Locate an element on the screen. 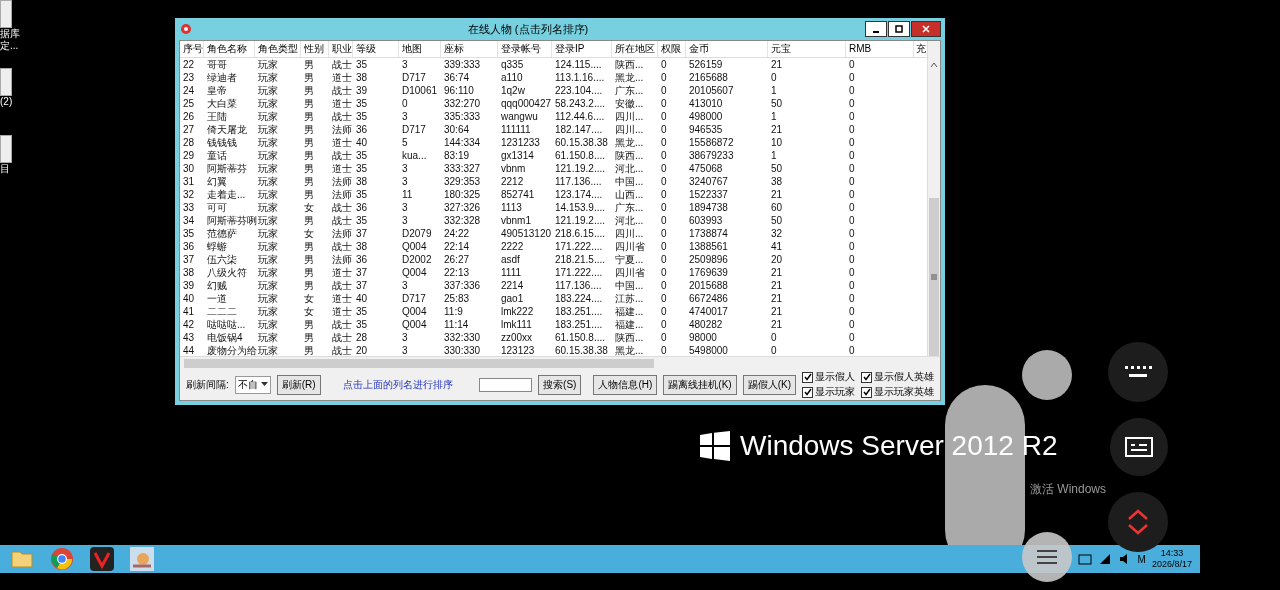 The image size is (1280, 590). table-cell-text: 5498000 is located at coordinates (708, 350).